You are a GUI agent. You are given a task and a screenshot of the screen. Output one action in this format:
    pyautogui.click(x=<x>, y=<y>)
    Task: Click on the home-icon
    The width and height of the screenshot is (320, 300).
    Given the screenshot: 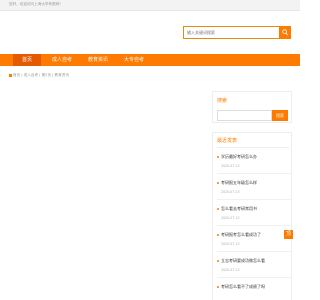 What is the action you would take?
    pyautogui.click(x=10, y=75)
    